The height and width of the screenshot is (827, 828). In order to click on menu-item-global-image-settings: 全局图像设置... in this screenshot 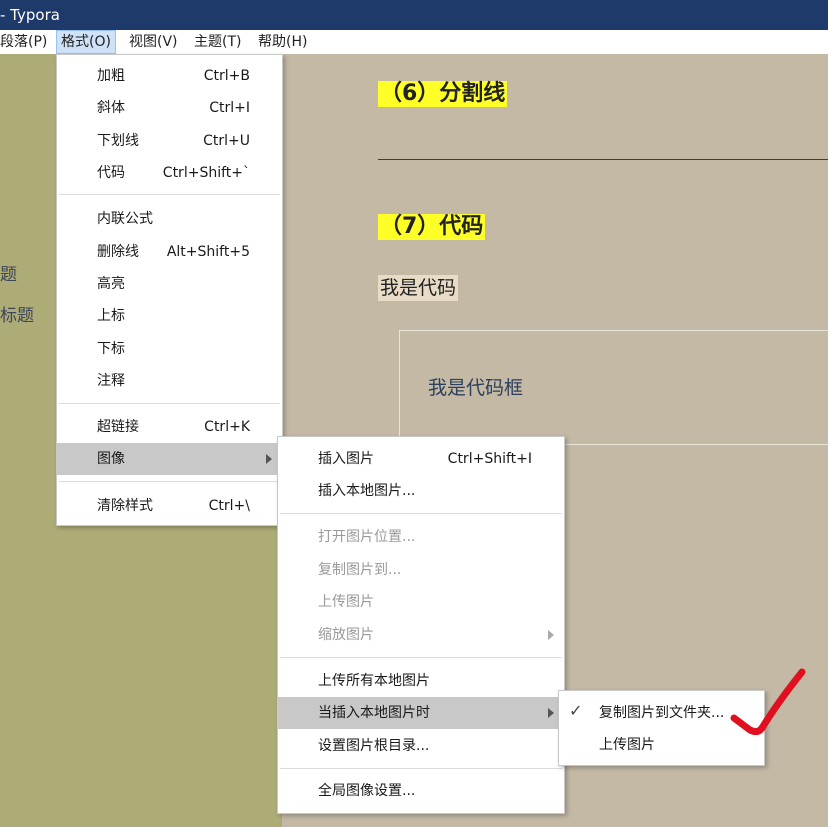, I will do `click(421, 791)`.